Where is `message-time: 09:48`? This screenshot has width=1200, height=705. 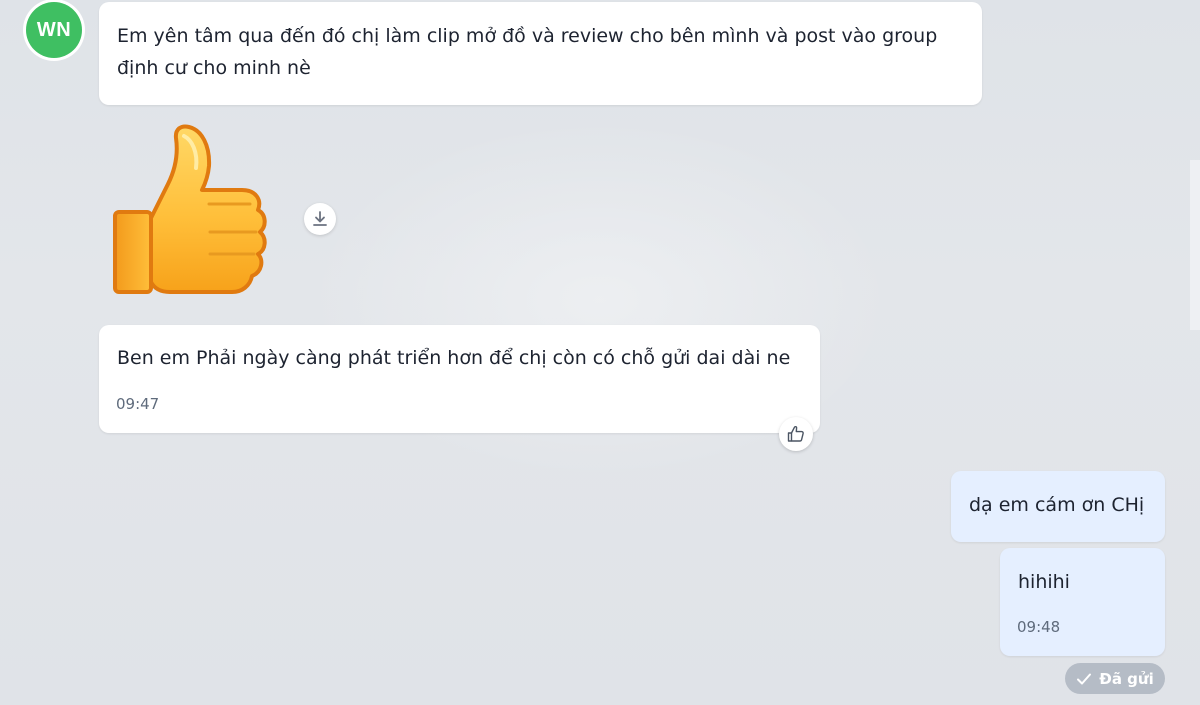
message-time: 09:48 is located at coordinates (1039, 627).